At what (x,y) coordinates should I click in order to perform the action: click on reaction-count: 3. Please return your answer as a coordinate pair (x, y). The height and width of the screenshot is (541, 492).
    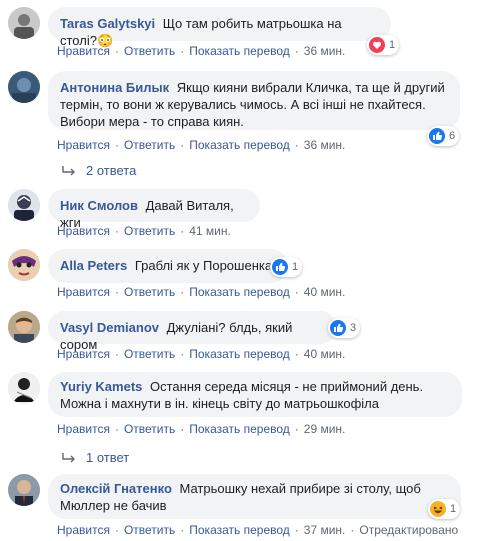
    Looking at the image, I should click on (353, 328).